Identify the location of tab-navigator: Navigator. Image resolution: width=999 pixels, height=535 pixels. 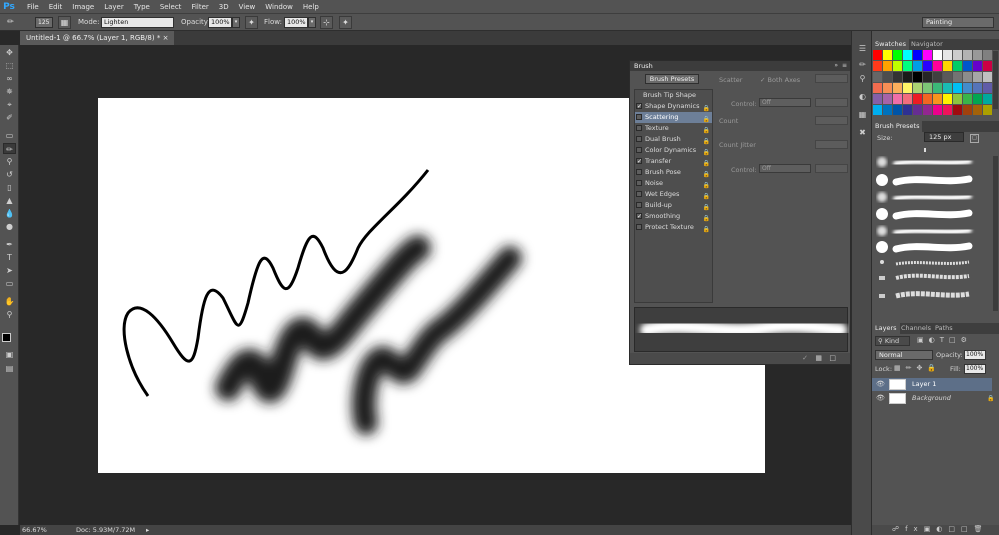
(927, 44).